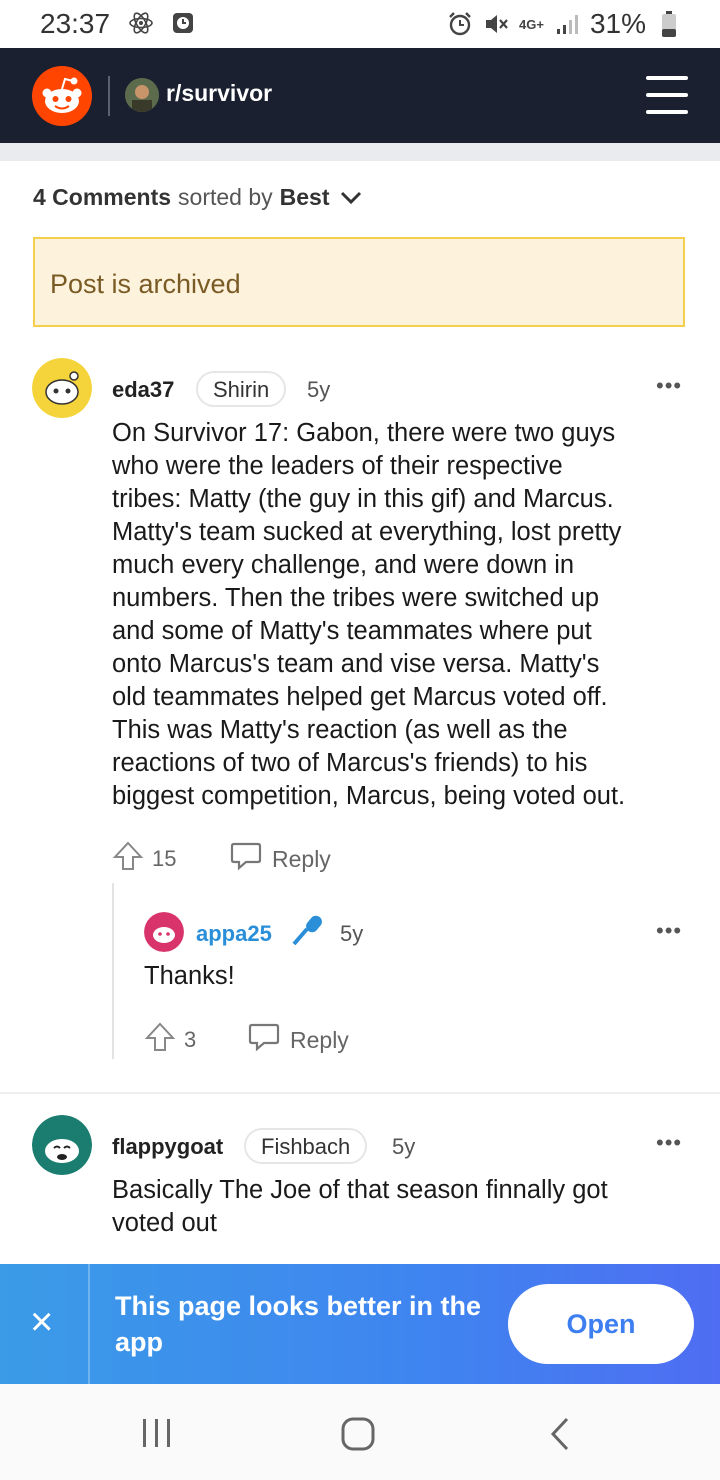 Image resolution: width=720 pixels, height=1480 pixels. I want to click on signal-icon, so click(567, 24).